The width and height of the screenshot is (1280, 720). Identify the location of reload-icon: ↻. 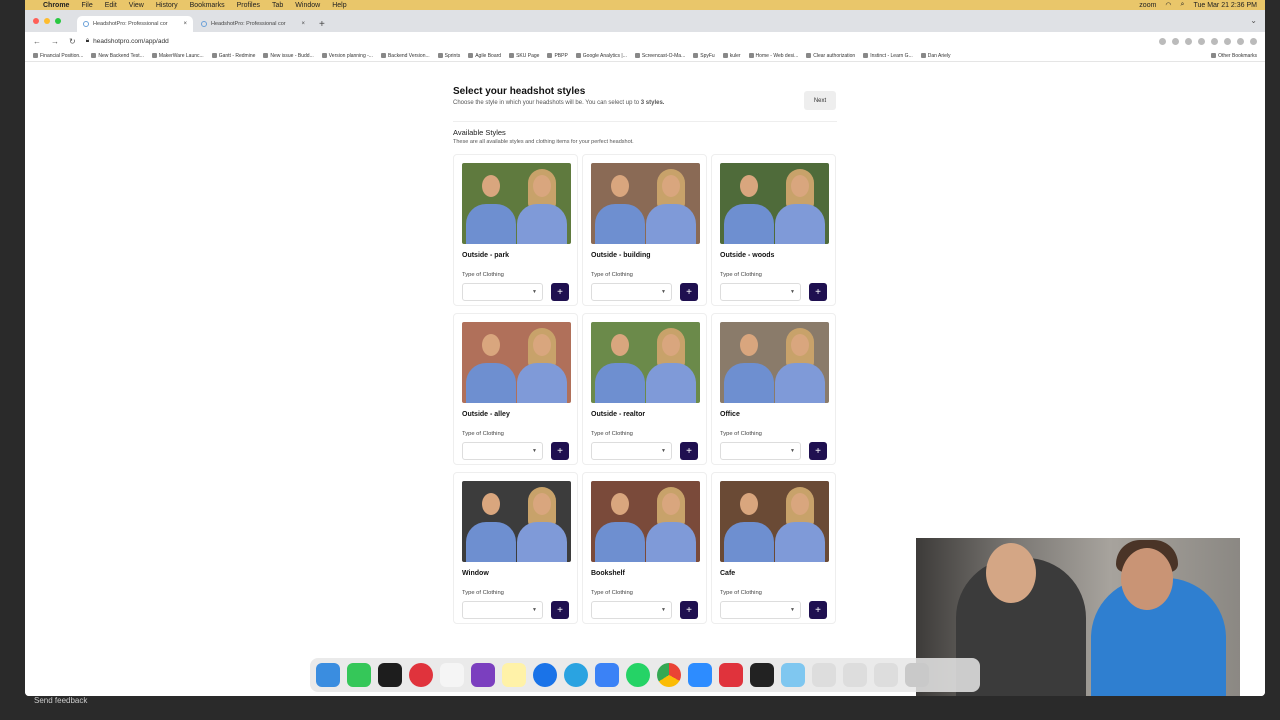
(72, 41).